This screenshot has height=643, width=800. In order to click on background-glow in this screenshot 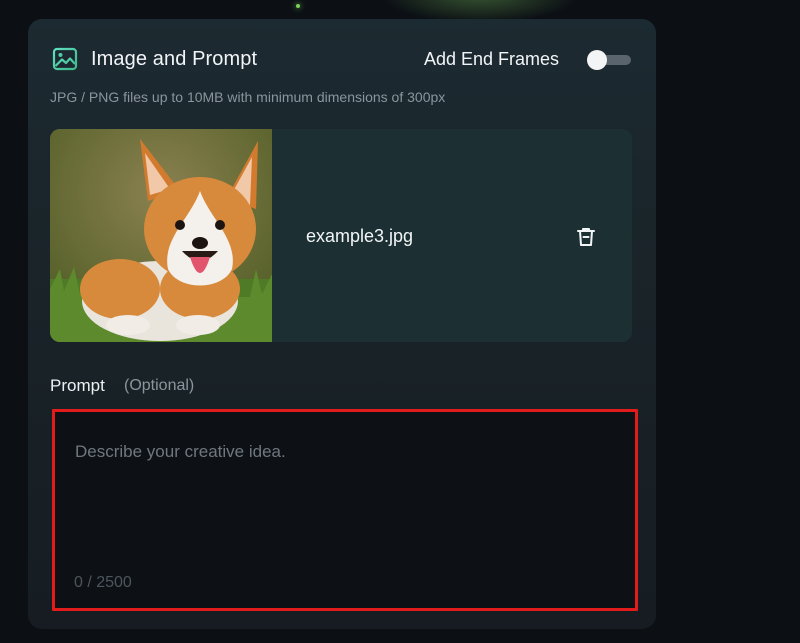, I will do `click(298, 6)`.